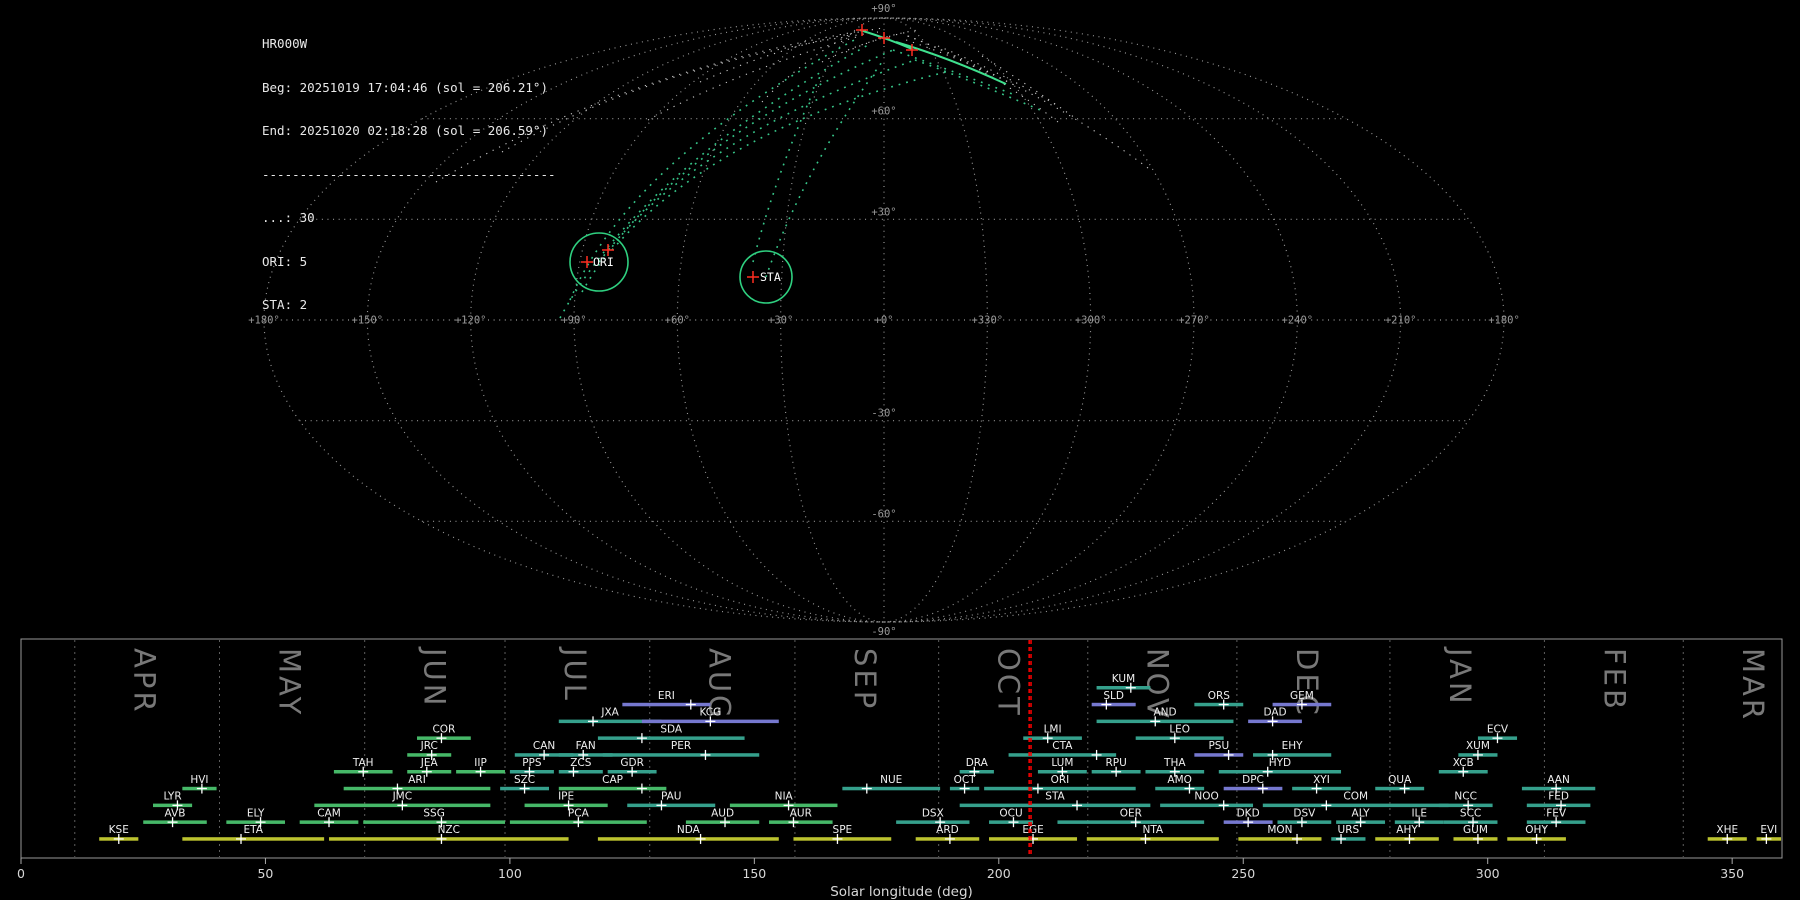 This screenshot has width=1800, height=900. What do you see at coordinates (1307, 683) in the screenshot?
I see `month-label: DEC` at bounding box center [1307, 683].